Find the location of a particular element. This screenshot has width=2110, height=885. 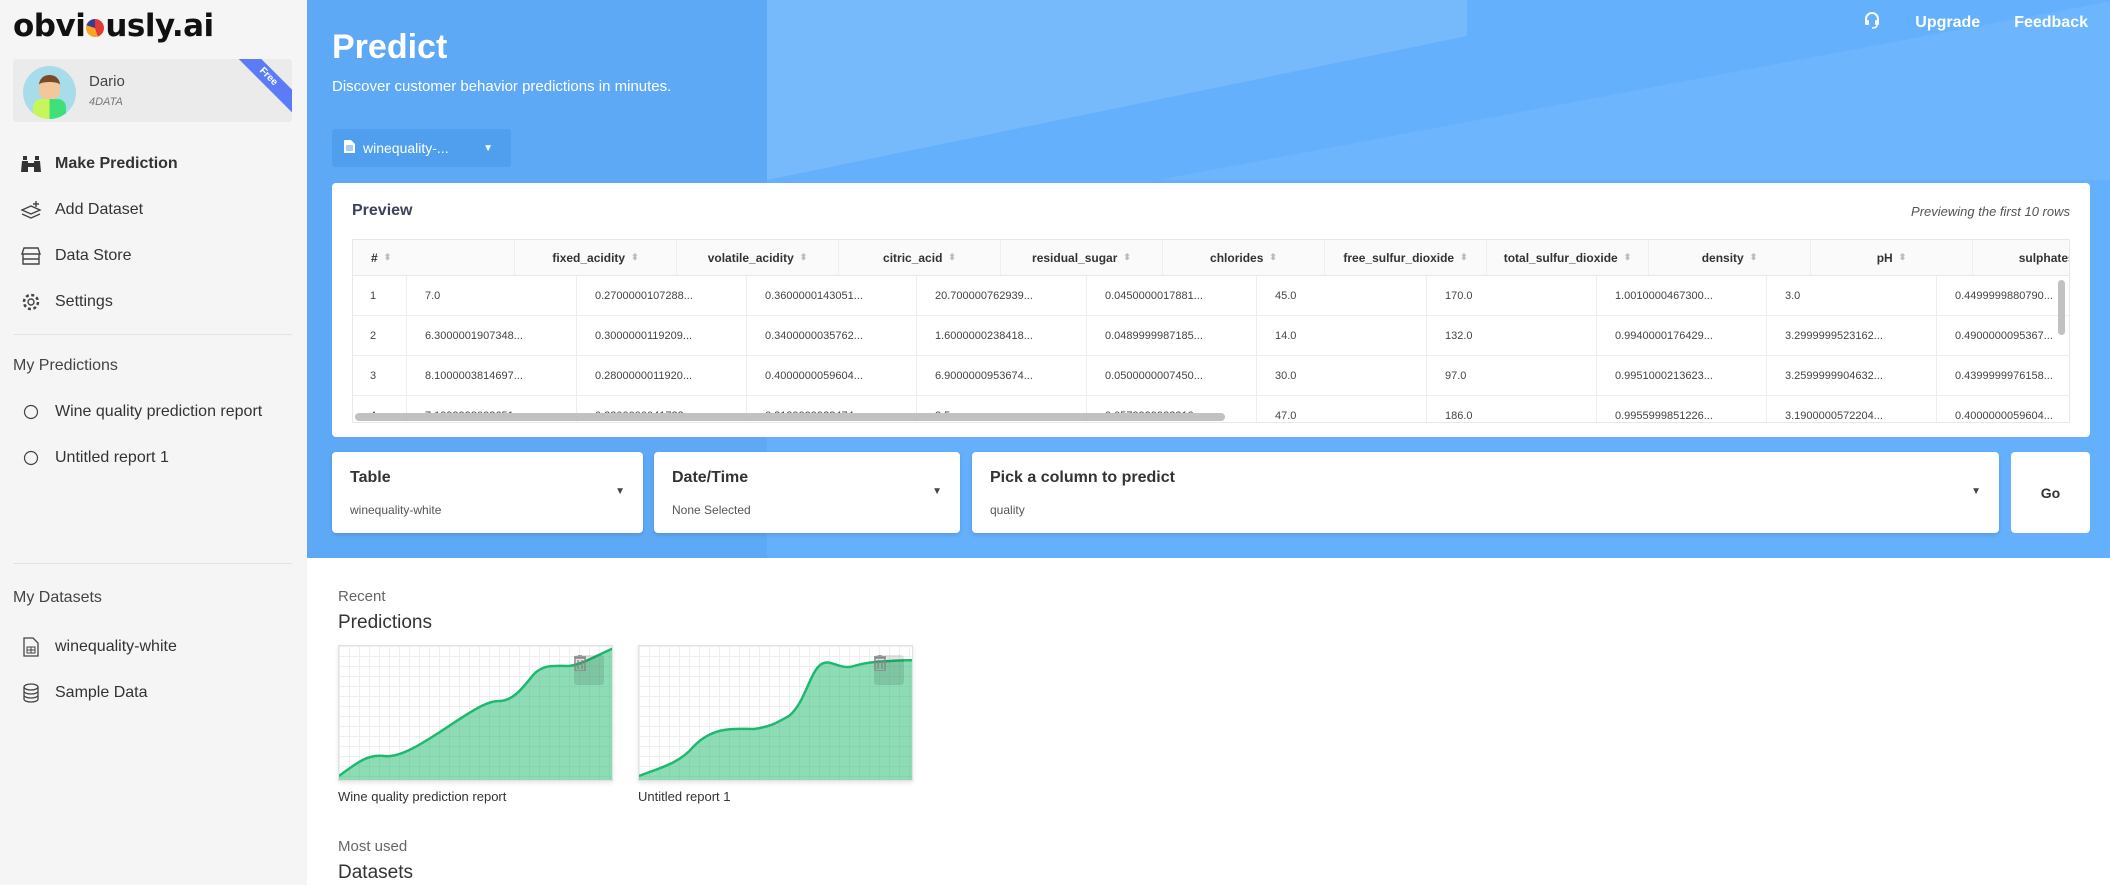

database-icon is located at coordinates (31, 693).